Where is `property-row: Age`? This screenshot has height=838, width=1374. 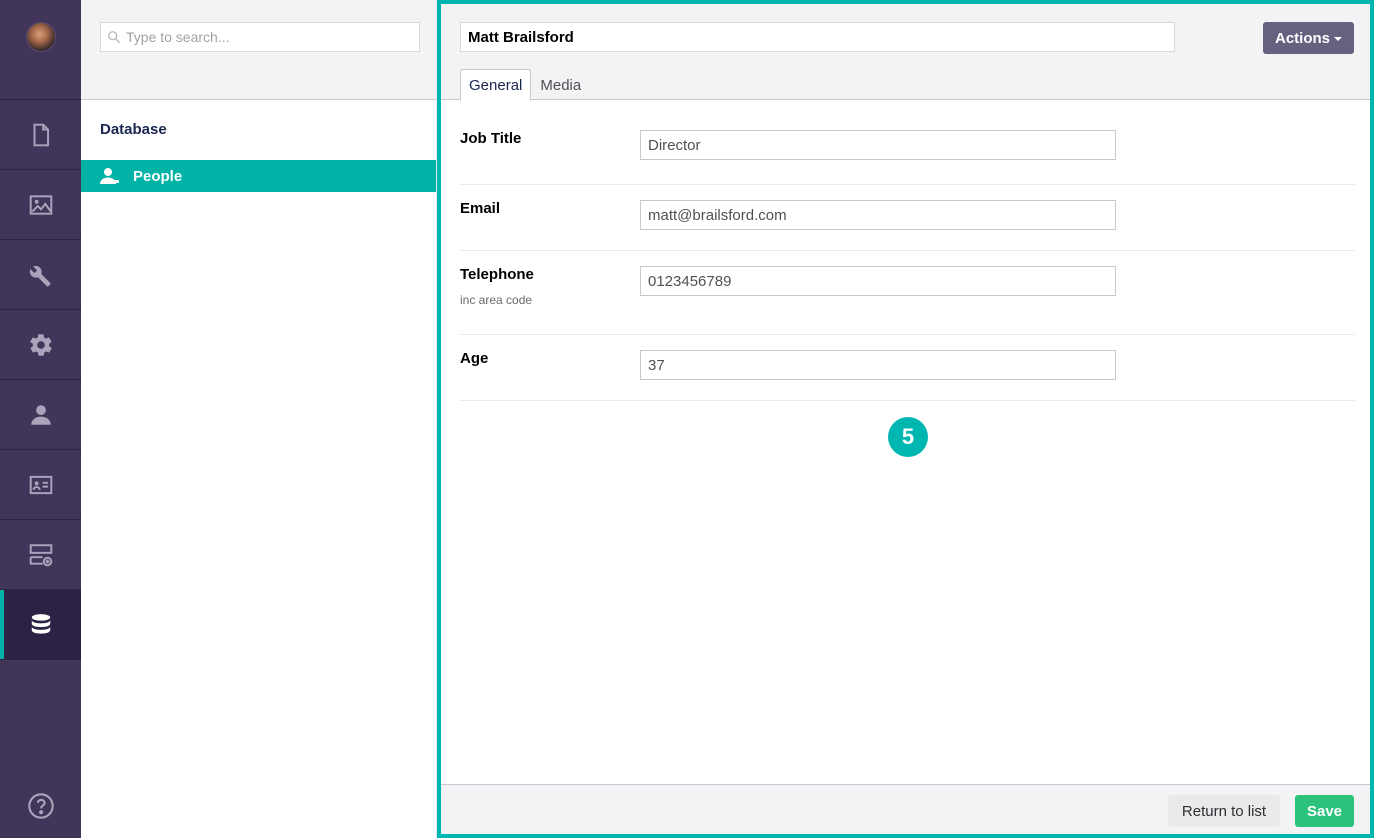 property-row: Age is located at coordinates (907, 368).